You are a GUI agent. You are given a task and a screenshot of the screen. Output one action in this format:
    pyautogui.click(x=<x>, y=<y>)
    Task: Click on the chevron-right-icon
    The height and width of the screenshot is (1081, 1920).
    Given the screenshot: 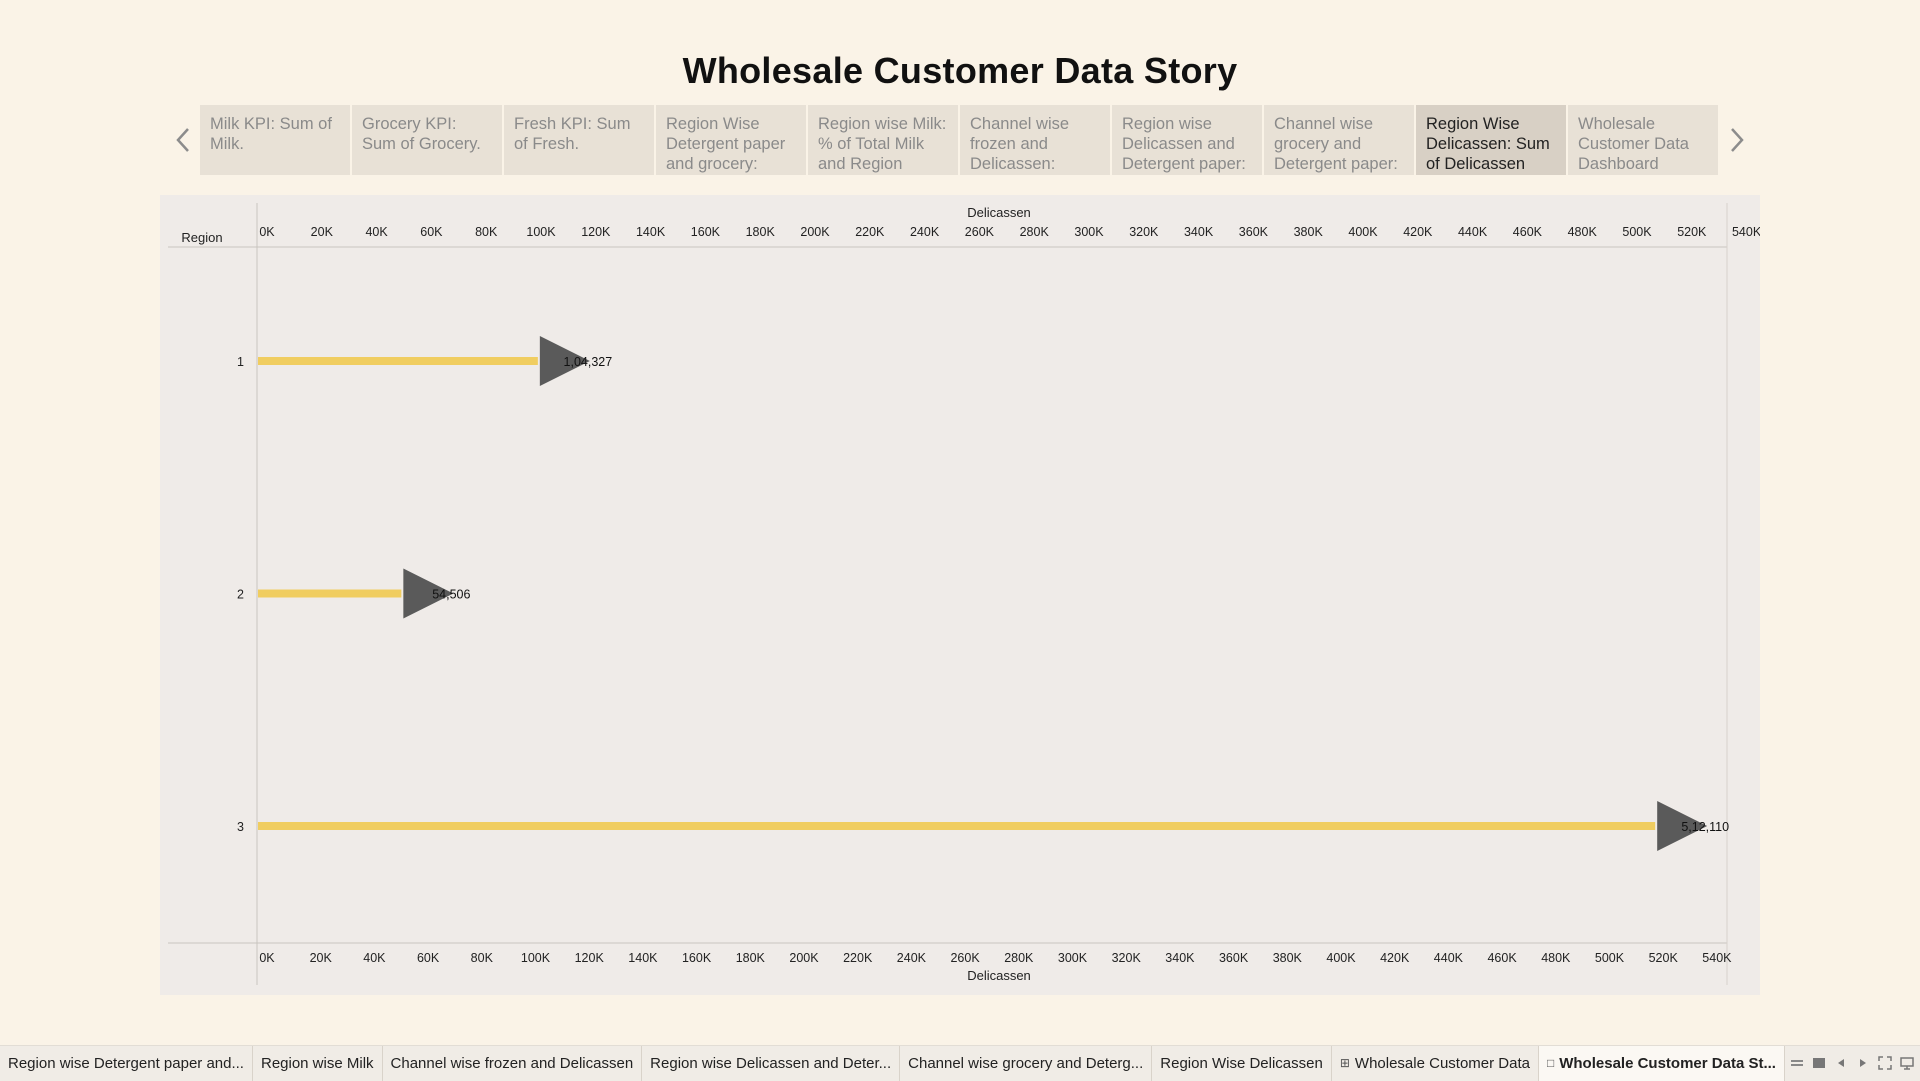 What is the action you would take?
    pyautogui.click(x=1737, y=140)
    